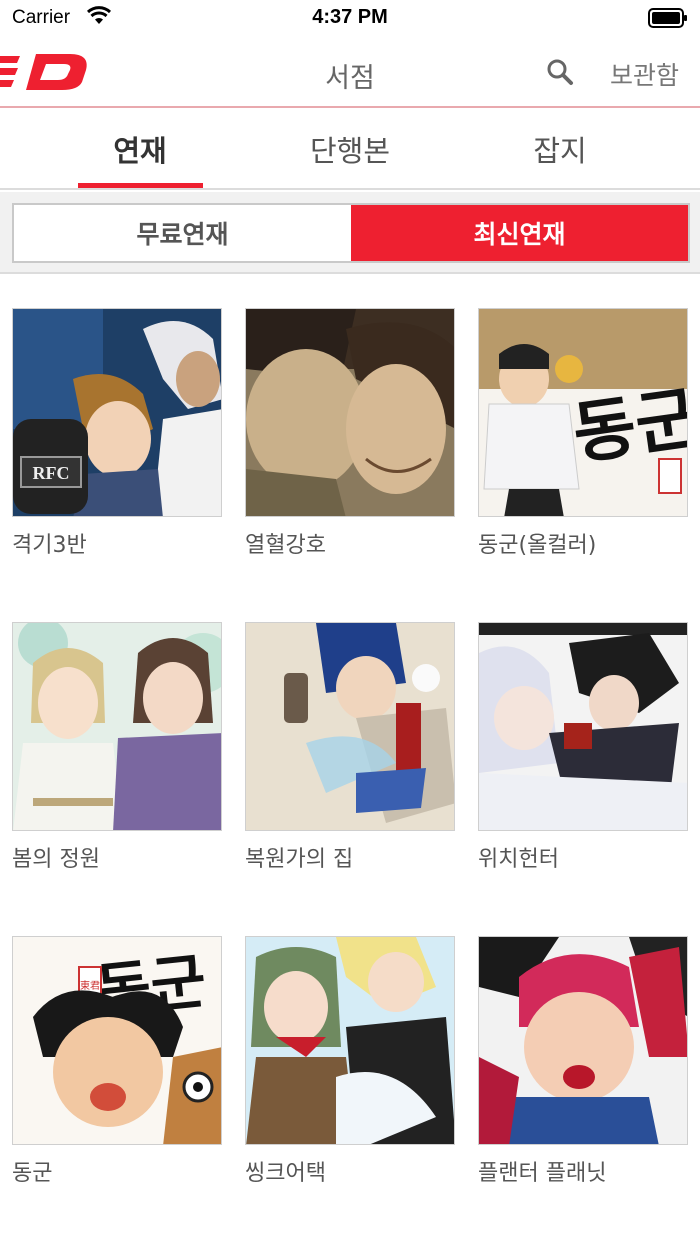 This screenshot has width=700, height=1244. What do you see at coordinates (90, 985) in the screenshot?
I see `donggun-seal: 東君` at bounding box center [90, 985].